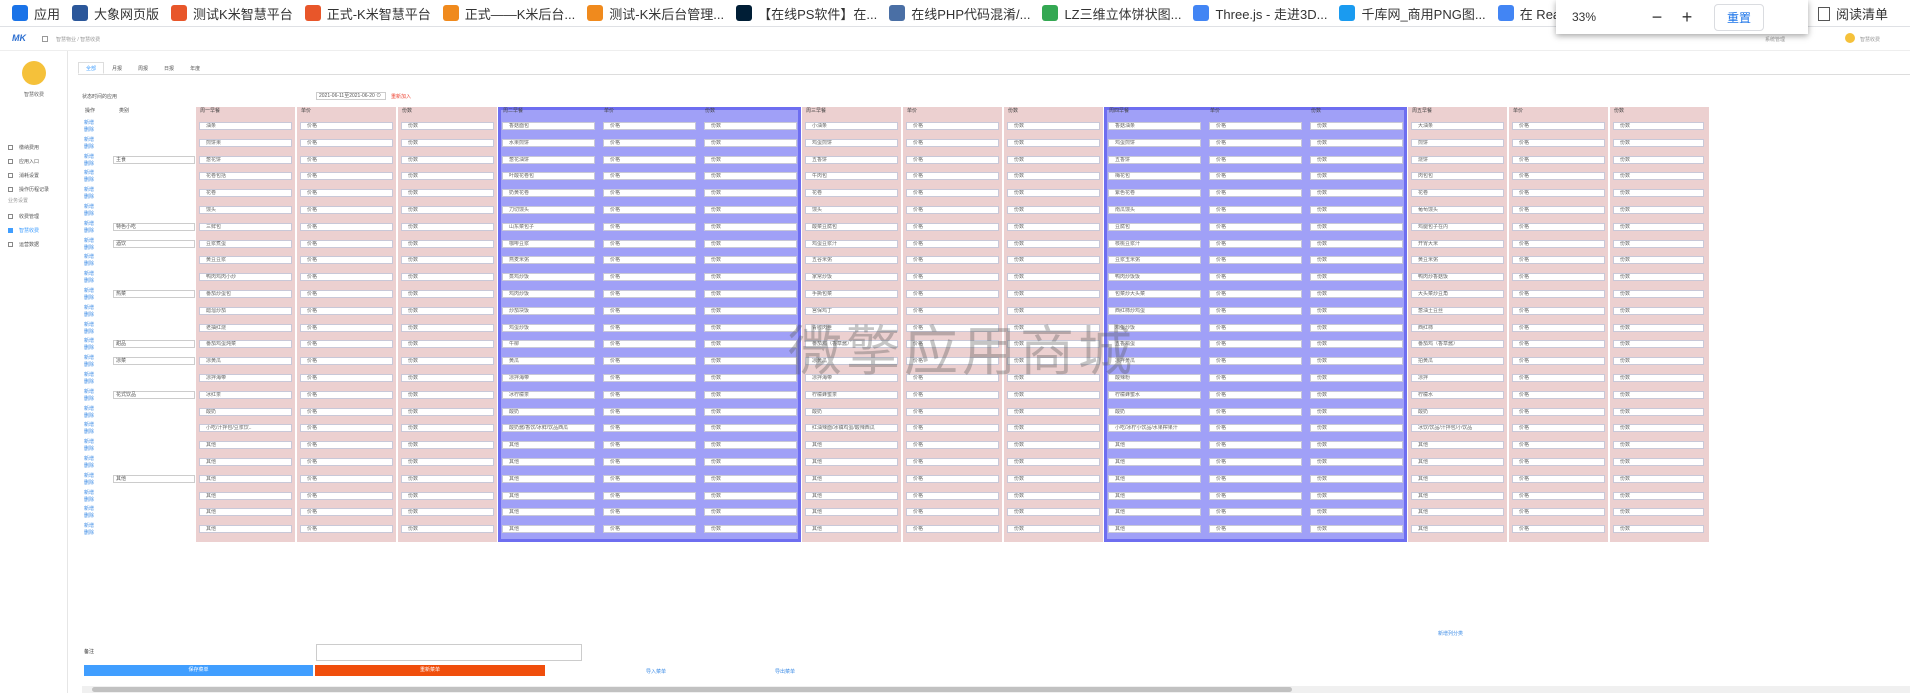 This screenshot has height=693, width=1910. Describe the element at coordinates (1457, 344) in the screenshot. I see `dish-name-input: 番茄鸡（香草酱）` at that location.